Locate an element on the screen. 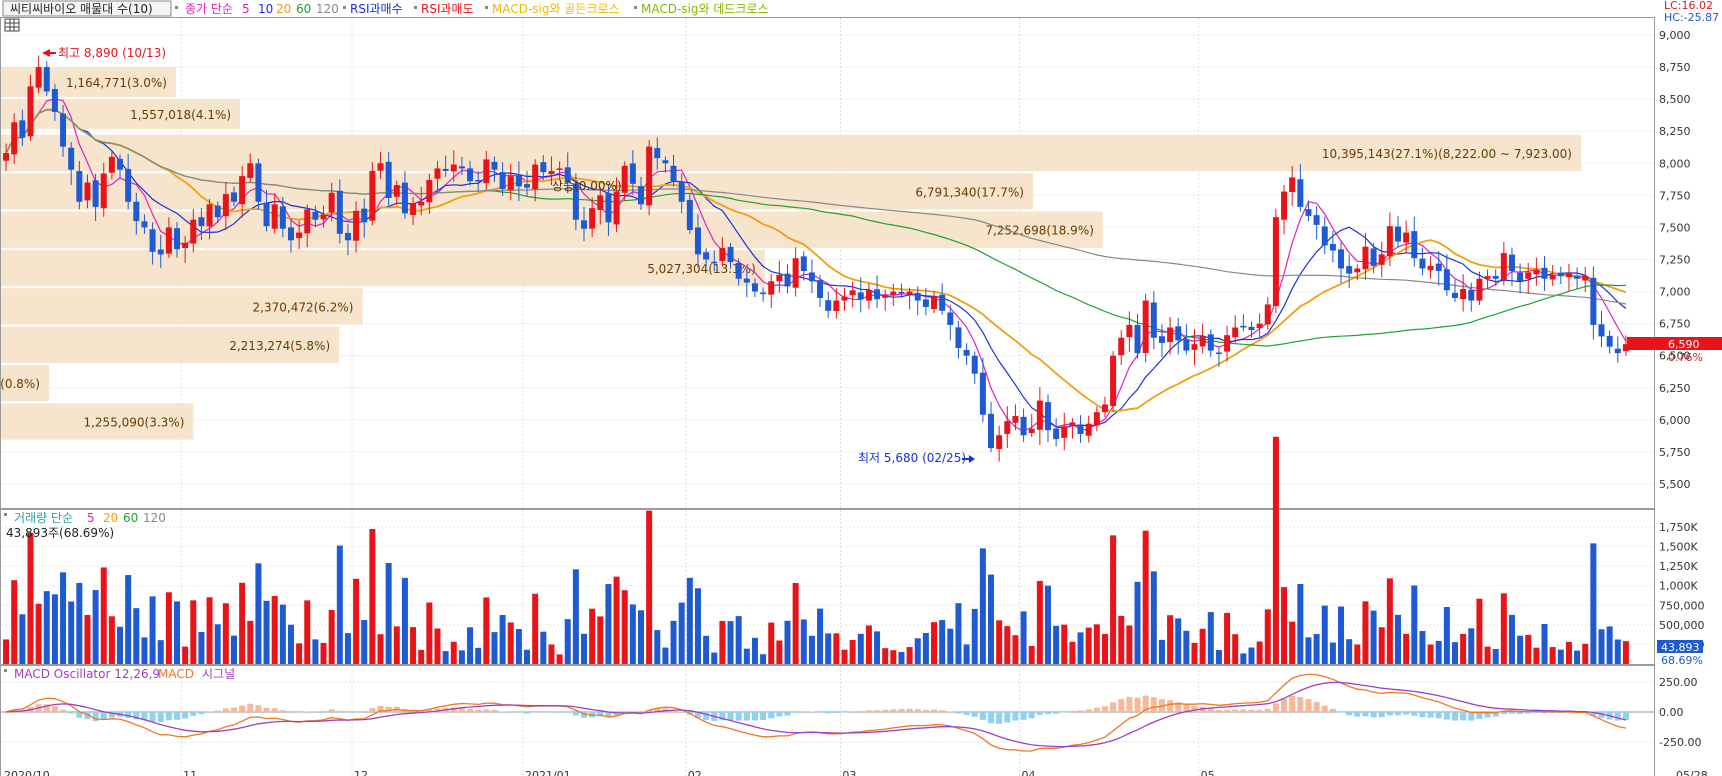  price-tick-label: 7,000 is located at coordinates (1675, 292).